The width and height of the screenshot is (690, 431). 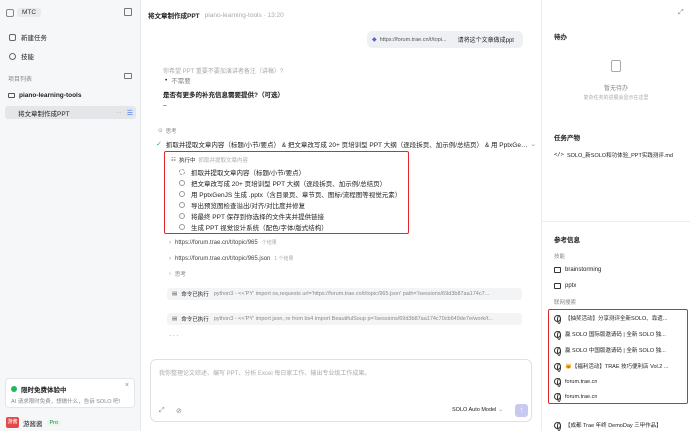 I want to click on skill-item: pptx, so click(x=565, y=286).